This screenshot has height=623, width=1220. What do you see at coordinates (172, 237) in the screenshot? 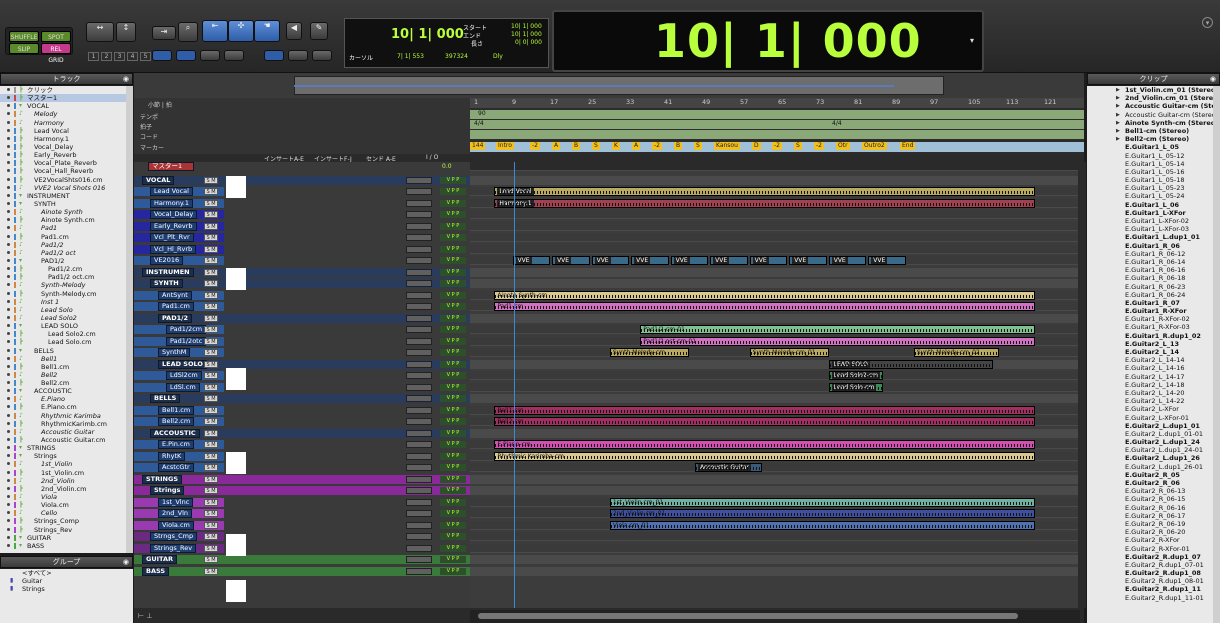
I see `track-name: Vcl_Plt_Rvr` at bounding box center [172, 237].